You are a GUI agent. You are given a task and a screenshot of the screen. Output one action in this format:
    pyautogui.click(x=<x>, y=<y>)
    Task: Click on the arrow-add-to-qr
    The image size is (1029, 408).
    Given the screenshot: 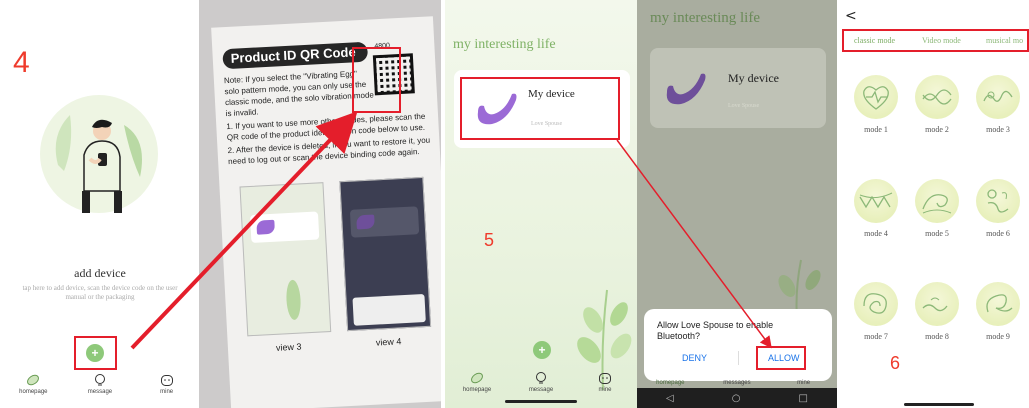 What is the action you would take?
    pyautogui.click(x=244, y=230)
    